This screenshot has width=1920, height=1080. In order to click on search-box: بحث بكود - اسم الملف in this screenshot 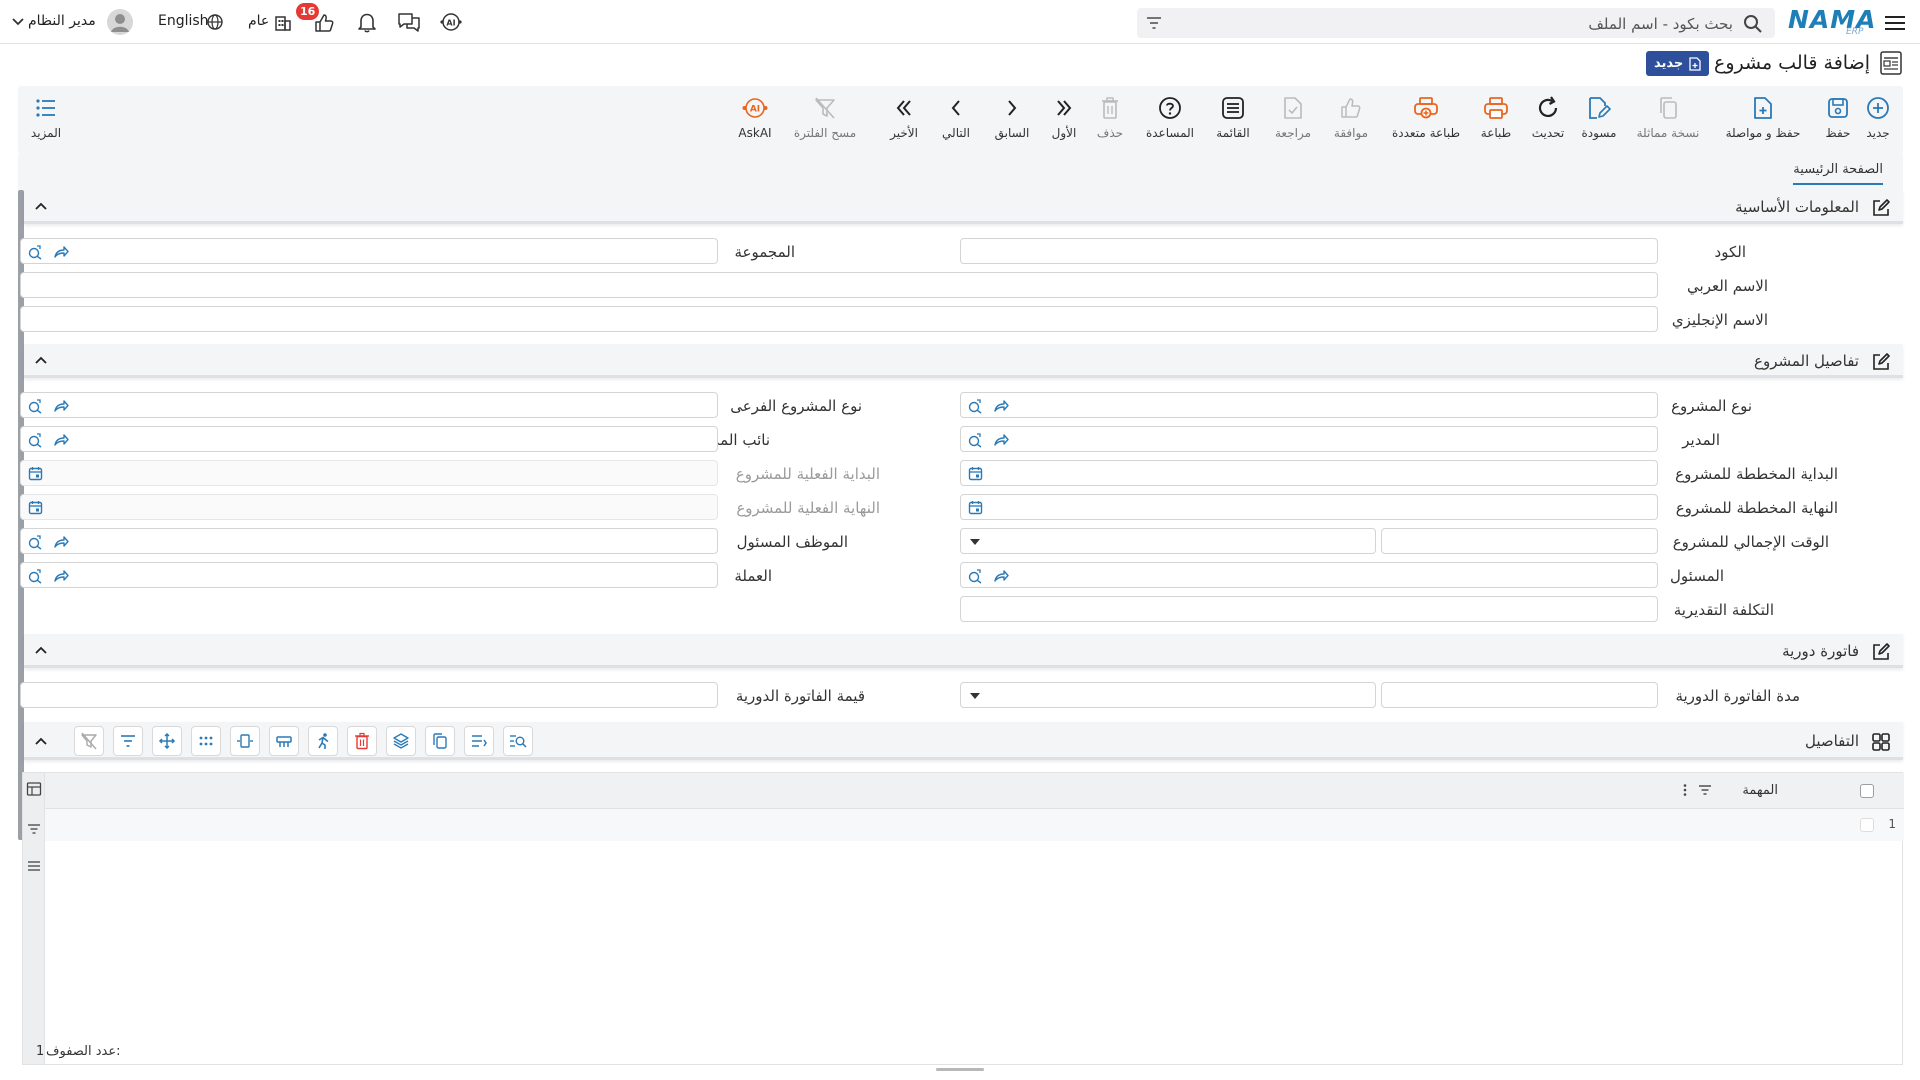, I will do `click(1456, 23)`.